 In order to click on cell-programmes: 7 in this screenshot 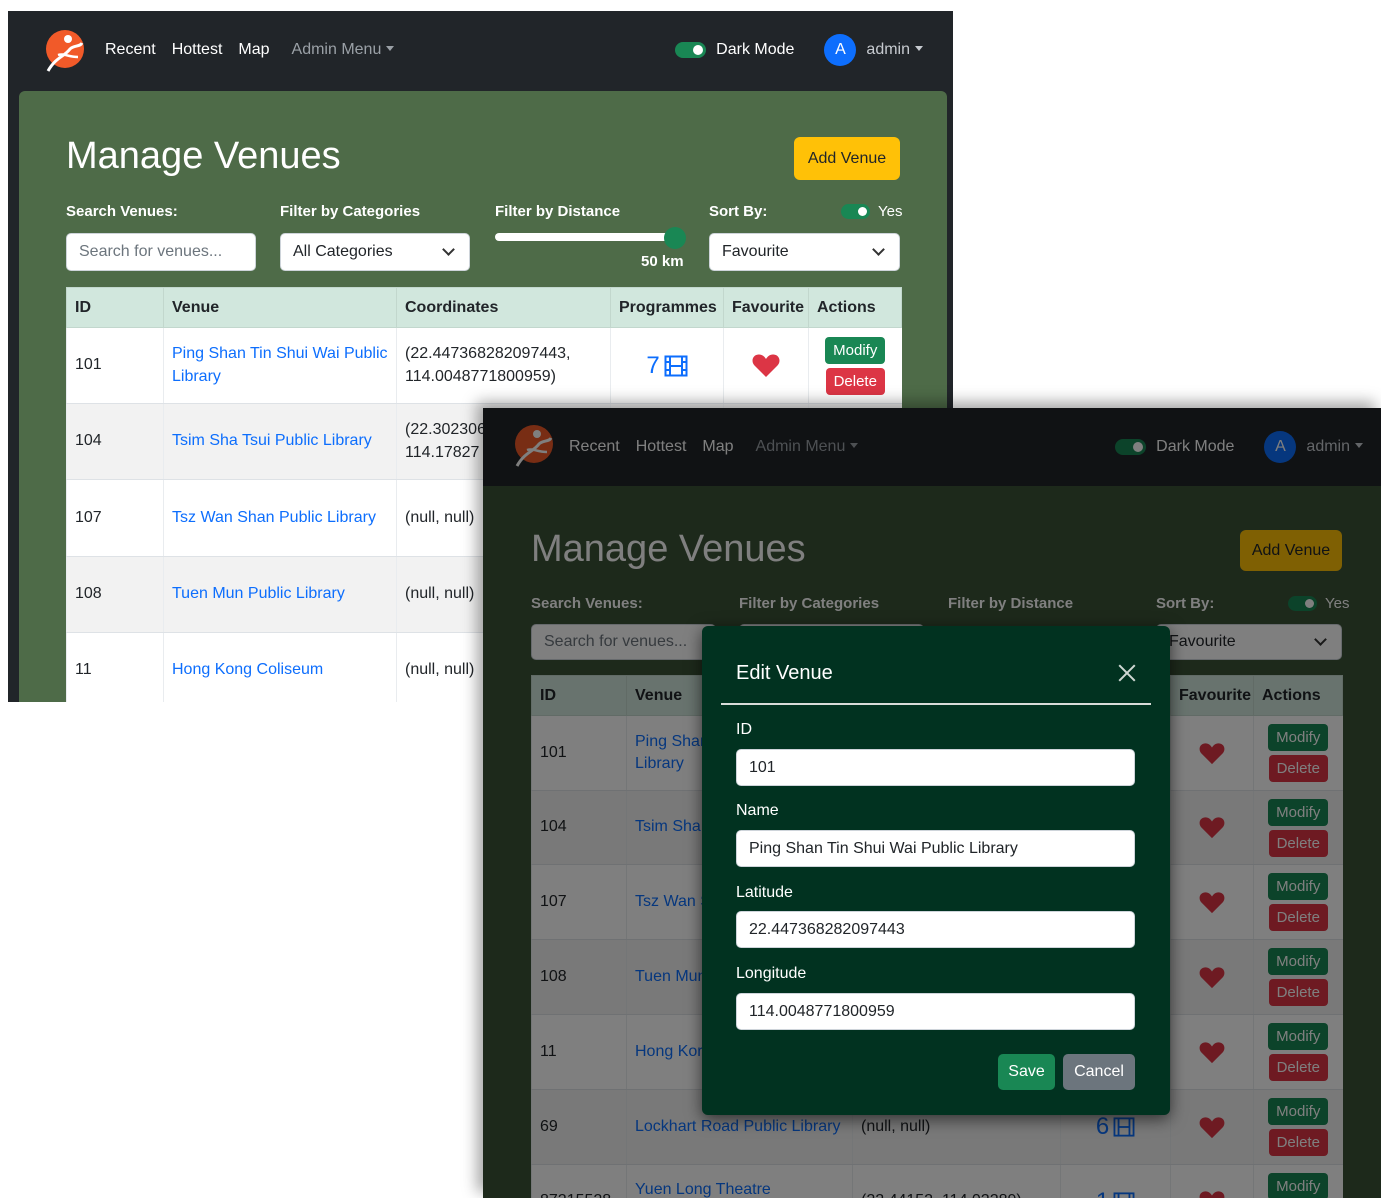, I will do `click(667, 365)`.